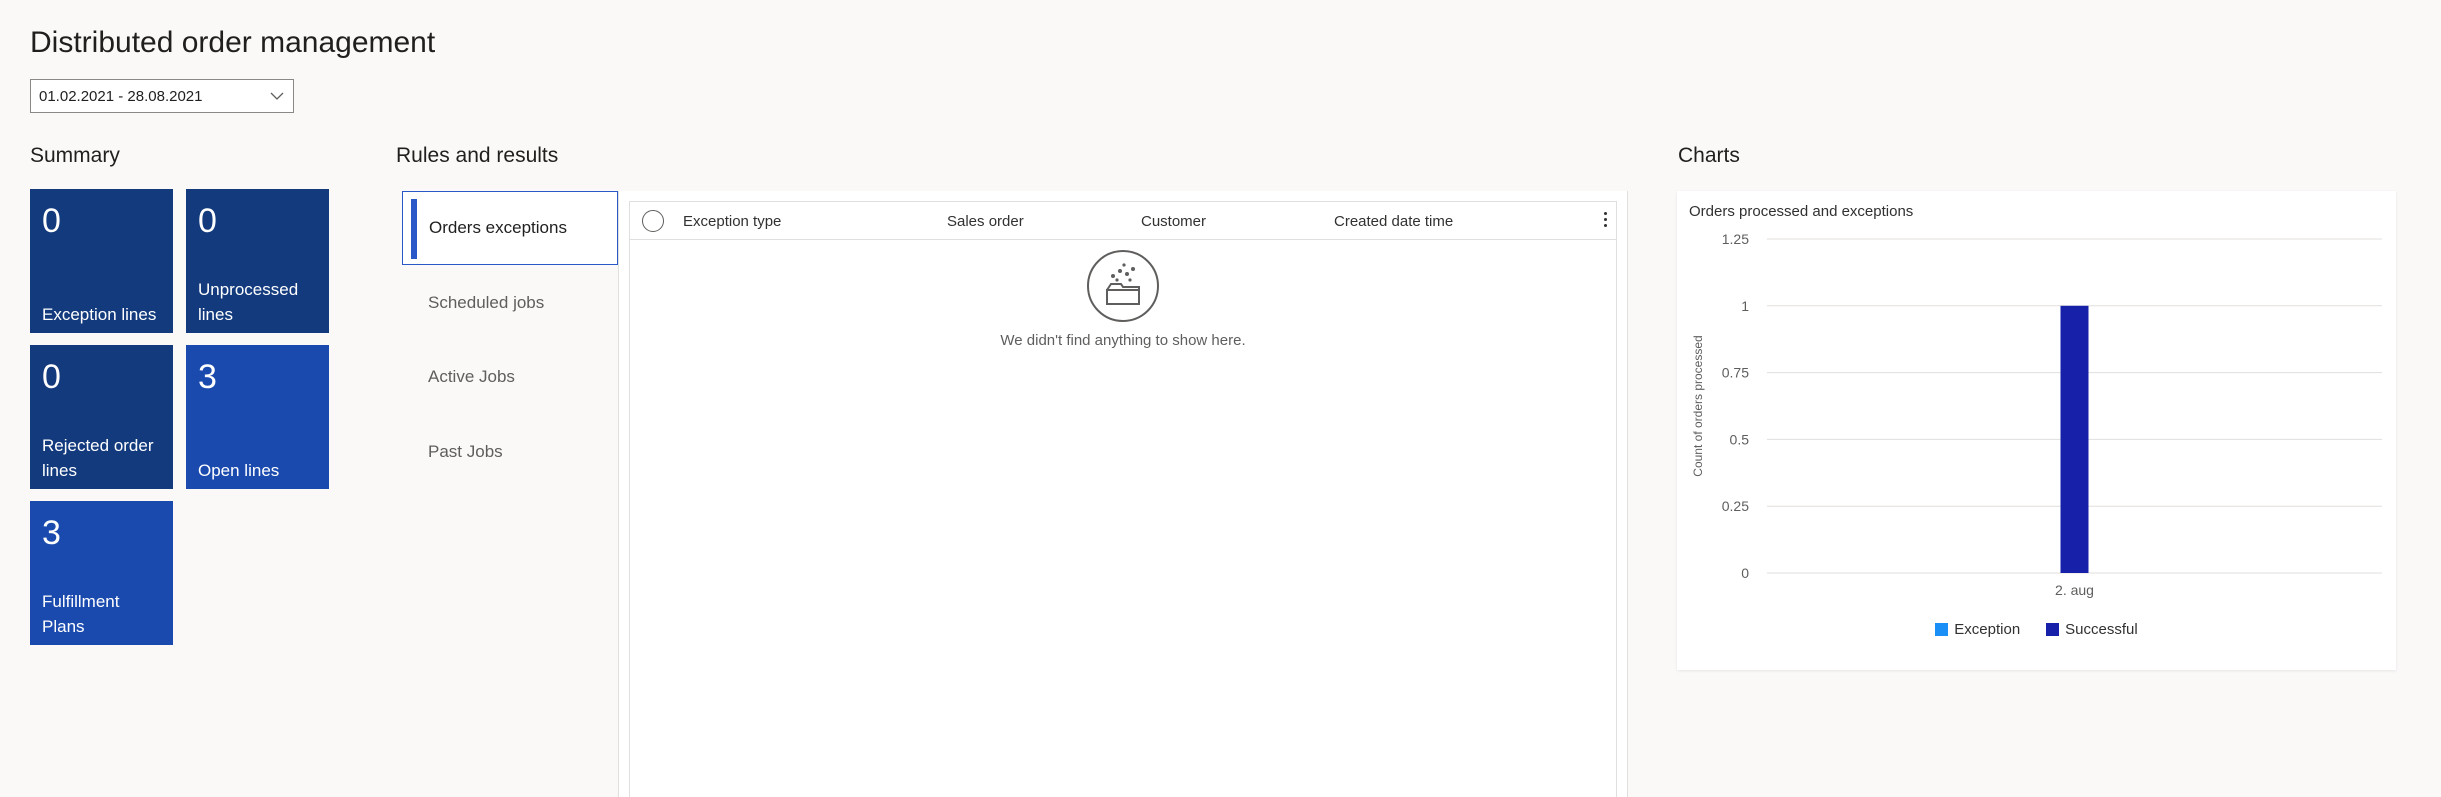  I want to click on x-tick-label: 2. aug, so click(2074, 590).